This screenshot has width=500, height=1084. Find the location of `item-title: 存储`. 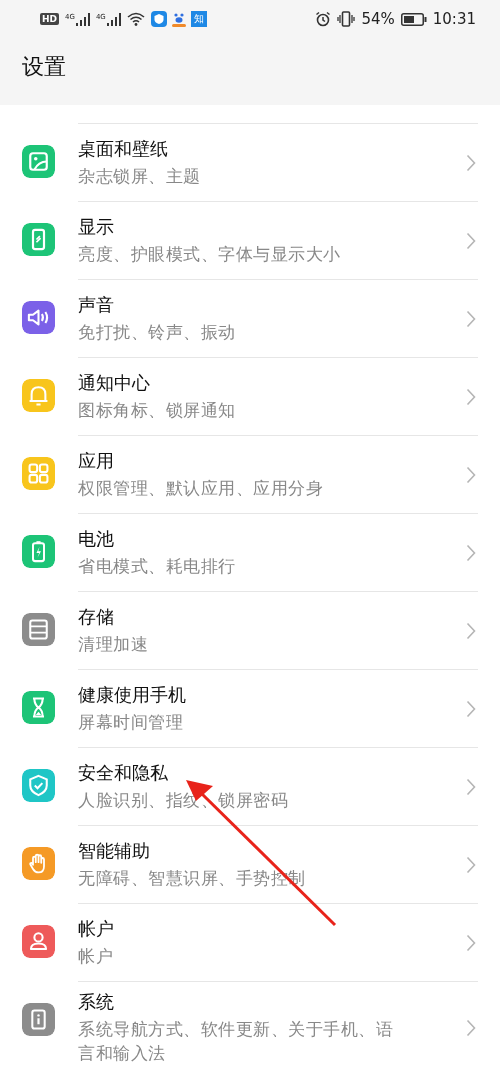

item-title: 存储 is located at coordinates (96, 616).